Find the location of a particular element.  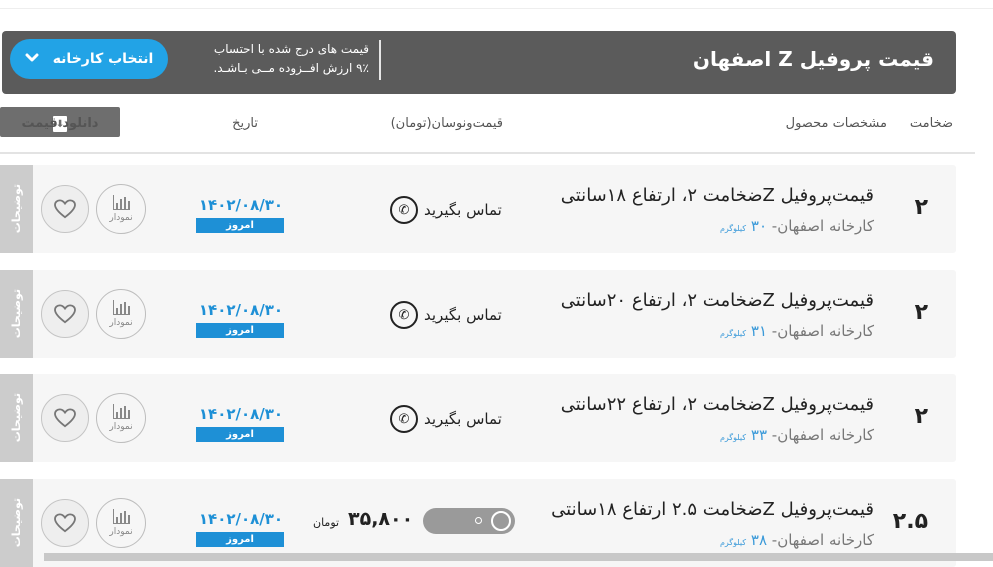

currency-label: تومان is located at coordinates (326, 522).